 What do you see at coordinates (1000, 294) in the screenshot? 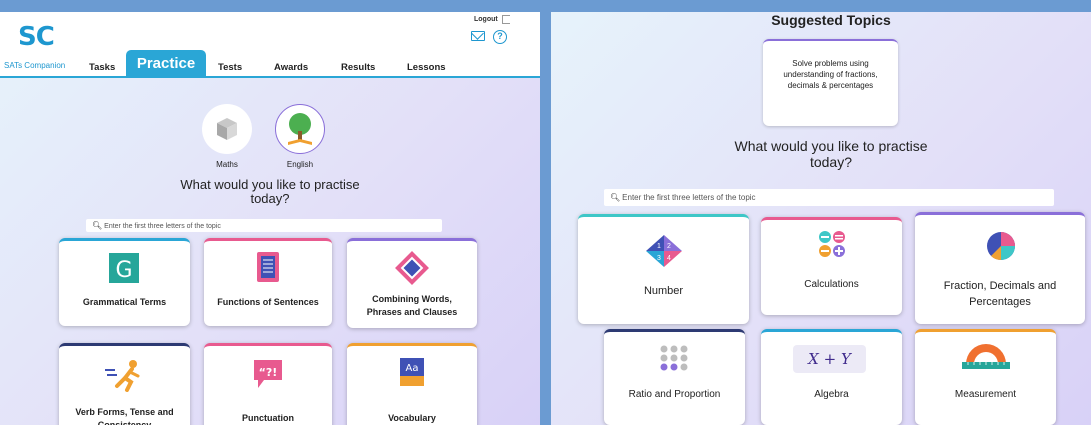
I see `card-label: Fraction, Decimals and Percentages` at bounding box center [1000, 294].